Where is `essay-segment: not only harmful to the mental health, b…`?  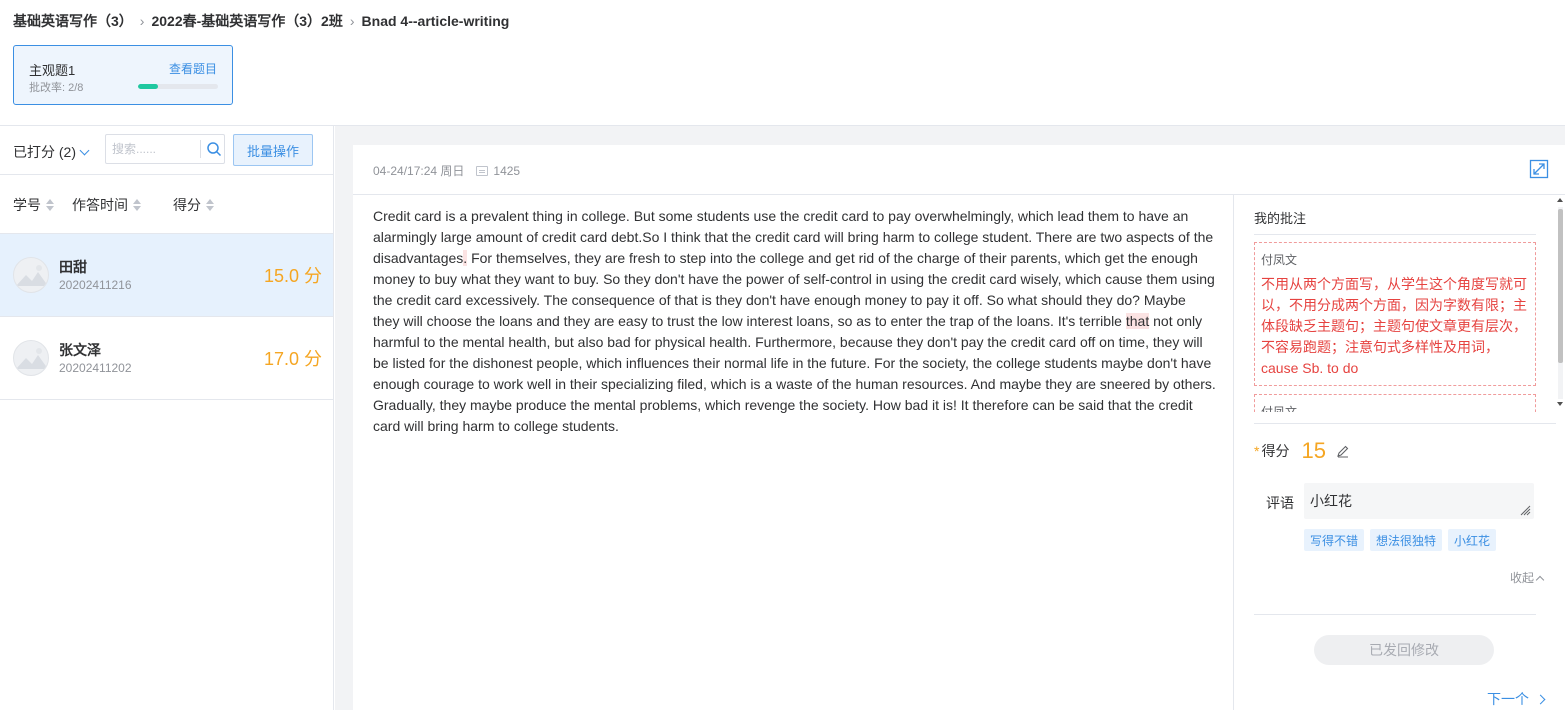
essay-segment: not only harmful to the mental health, b… is located at coordinates (794, 373).